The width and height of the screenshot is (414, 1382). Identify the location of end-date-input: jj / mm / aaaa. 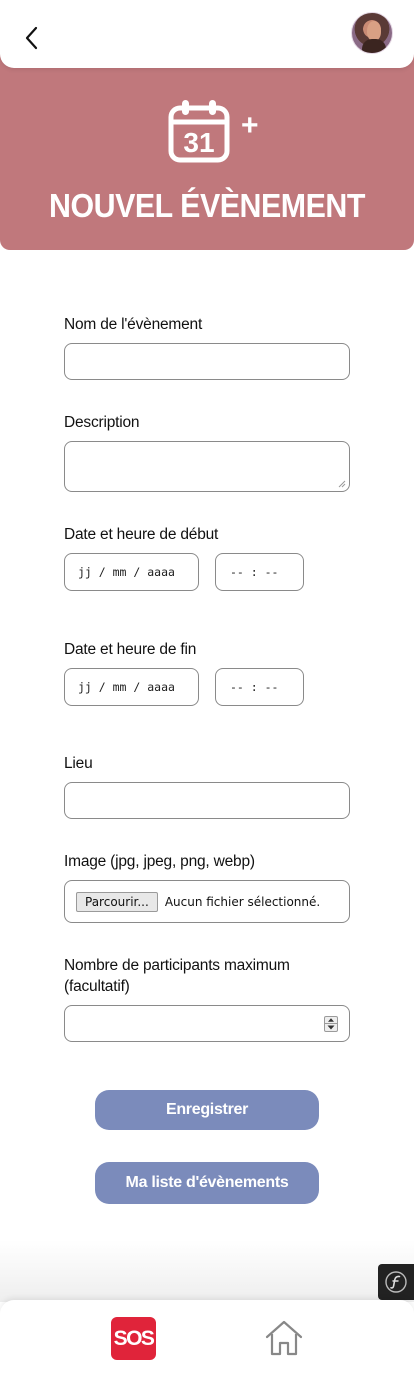
(131, 687).